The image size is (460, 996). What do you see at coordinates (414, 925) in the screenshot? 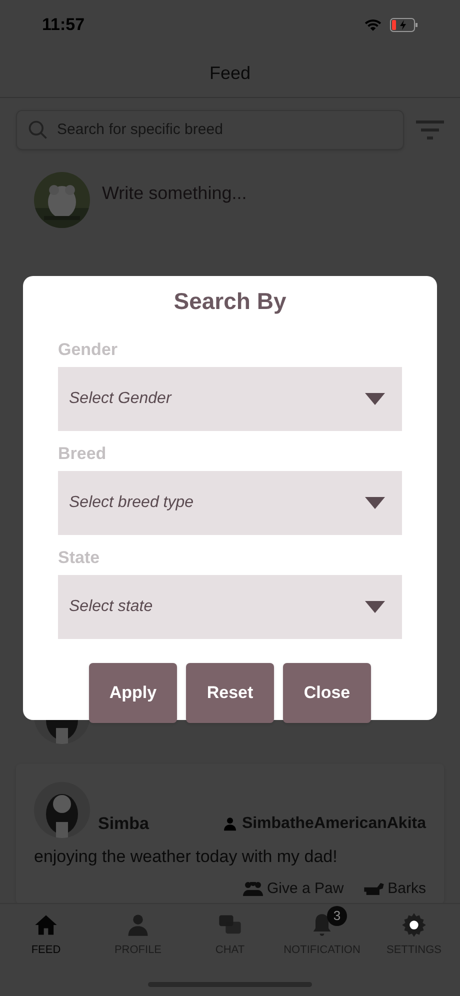
I see `settings-icon` at bounding box center [414, 925].